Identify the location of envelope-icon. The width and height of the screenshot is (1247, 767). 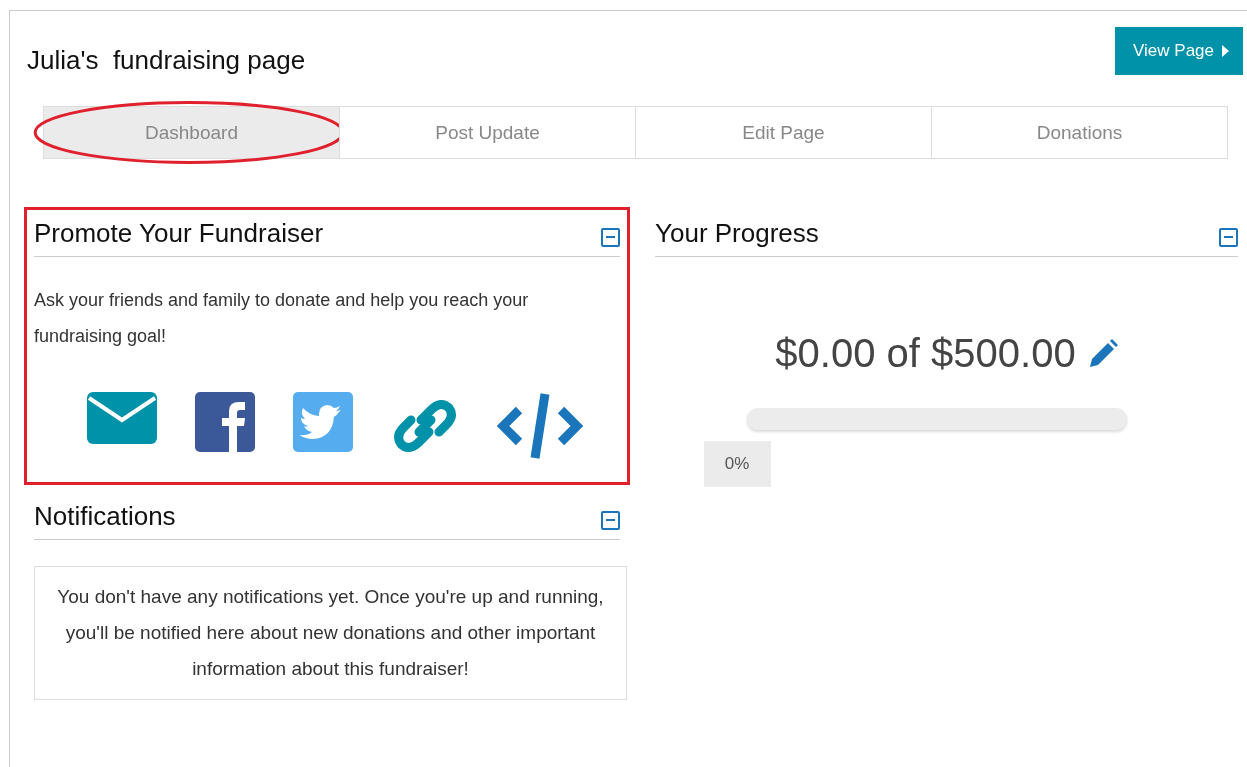
(122, 418).